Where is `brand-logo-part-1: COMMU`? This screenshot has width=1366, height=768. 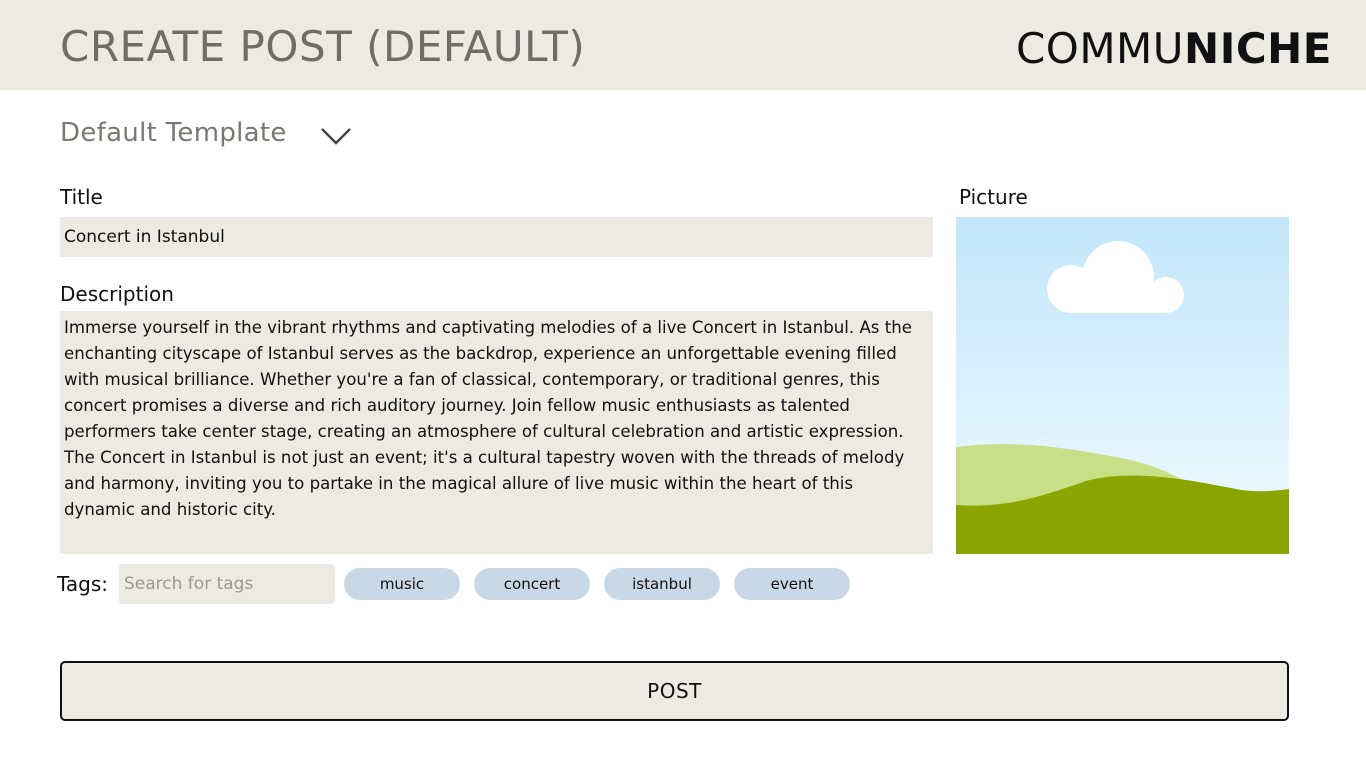
brand-logo-part-1: COMMU is located at coordinates (1100, 48).